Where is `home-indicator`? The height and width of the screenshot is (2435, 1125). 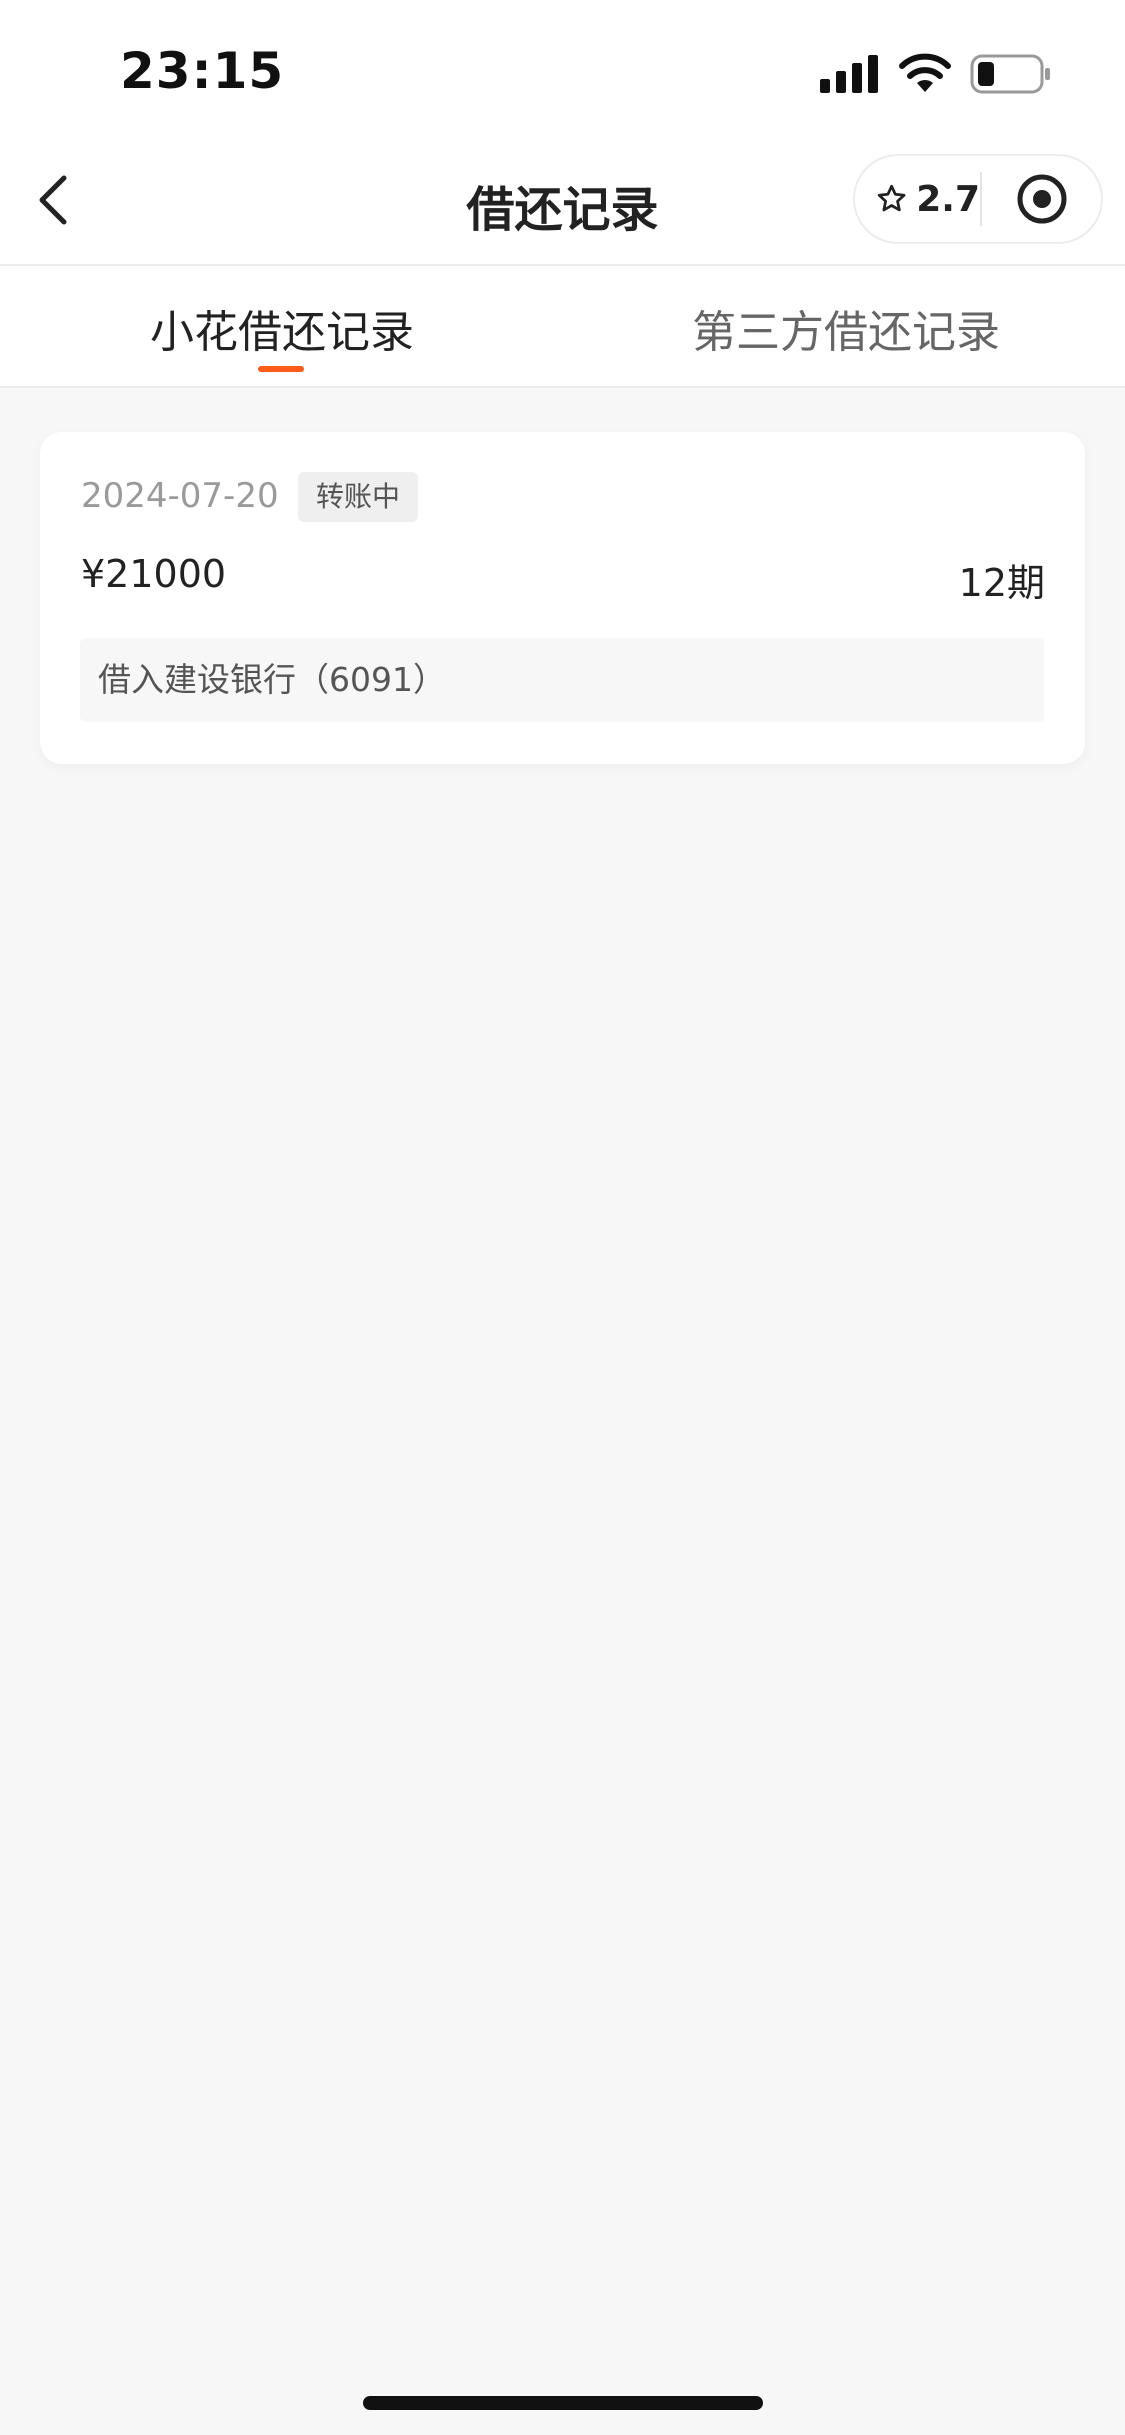 home-indicator is located at coordinates (563, 2403).